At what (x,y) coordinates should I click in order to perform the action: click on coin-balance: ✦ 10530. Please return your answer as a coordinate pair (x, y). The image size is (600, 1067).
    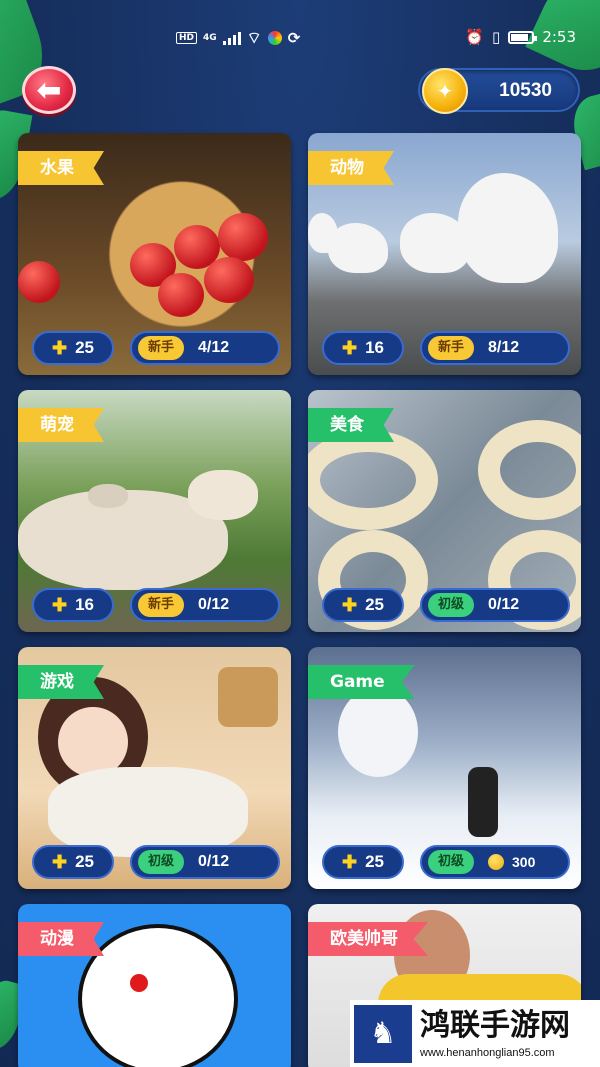
    Looking at the image, I should click on (499, 91).